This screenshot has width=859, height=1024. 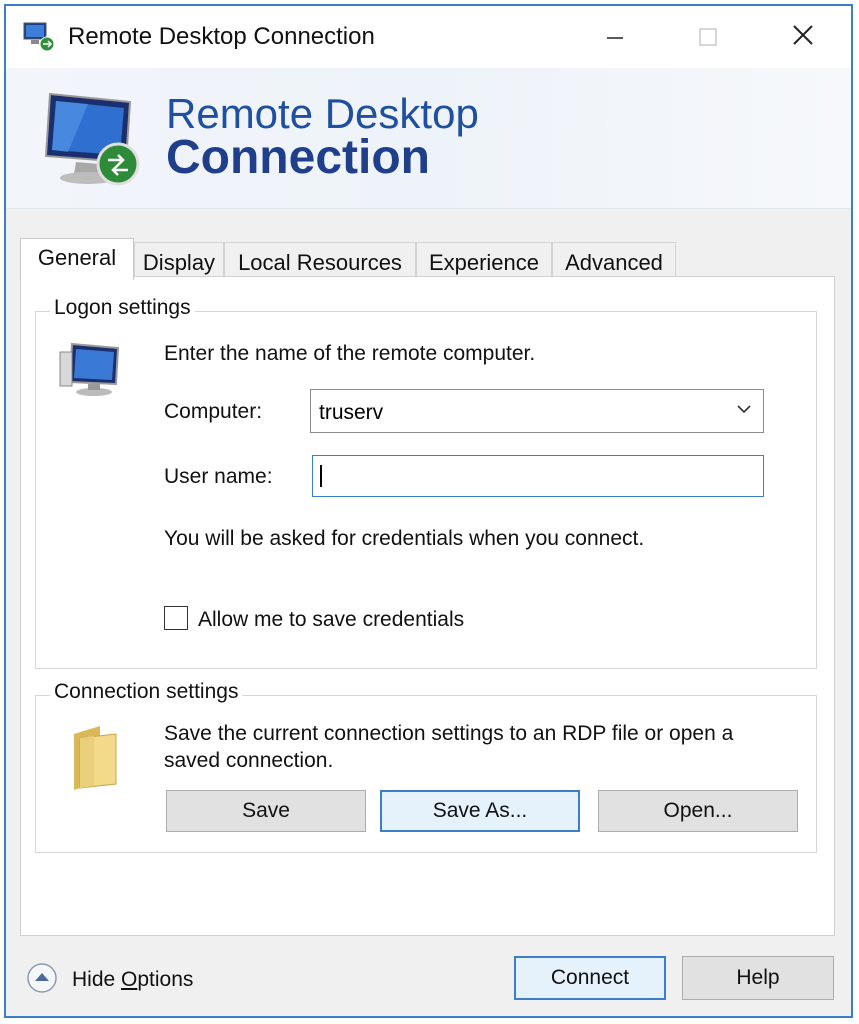 What do you see at coordinates (320, 260) in the screenshot?
I see `tab-local-resources: Local Resources` at bounding box center [320, 260].